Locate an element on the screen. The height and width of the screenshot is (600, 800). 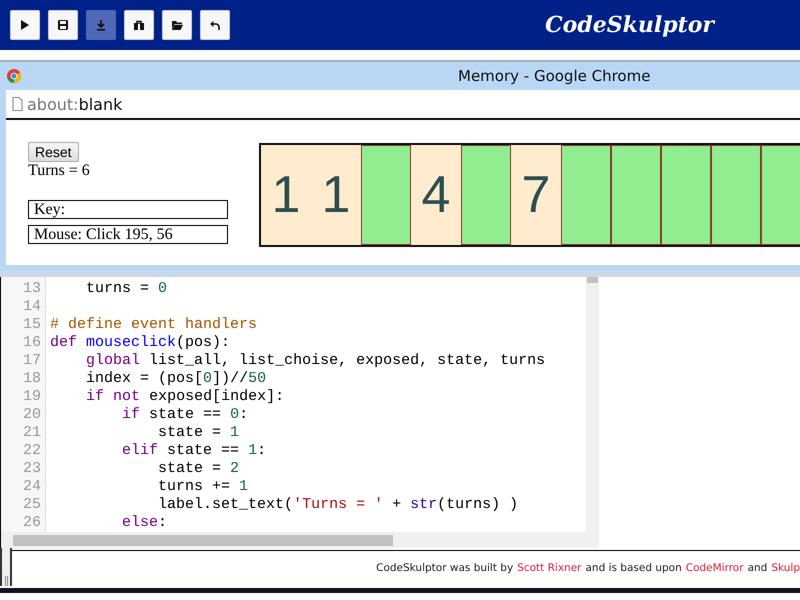
line-number: 24 is located at coordinates (32, 487).